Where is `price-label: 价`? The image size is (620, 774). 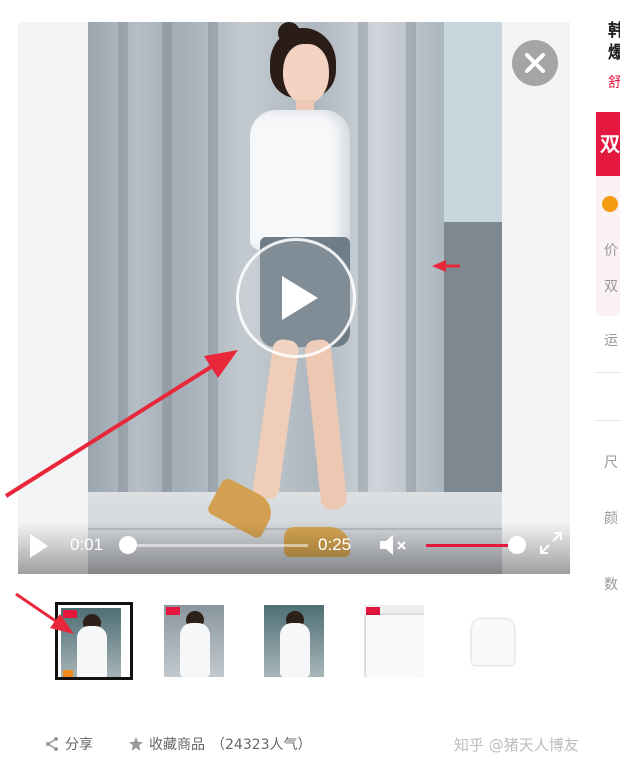
price-label: 价 is located at coordinates (611, 251).